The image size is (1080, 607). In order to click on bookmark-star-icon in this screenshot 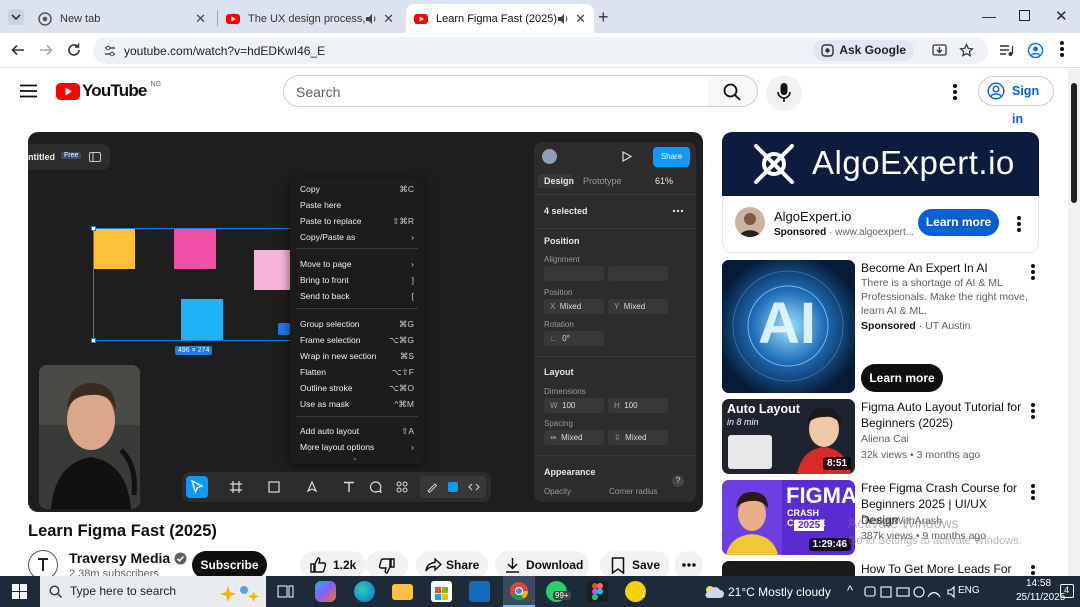, I will do `click(966, 50)`.